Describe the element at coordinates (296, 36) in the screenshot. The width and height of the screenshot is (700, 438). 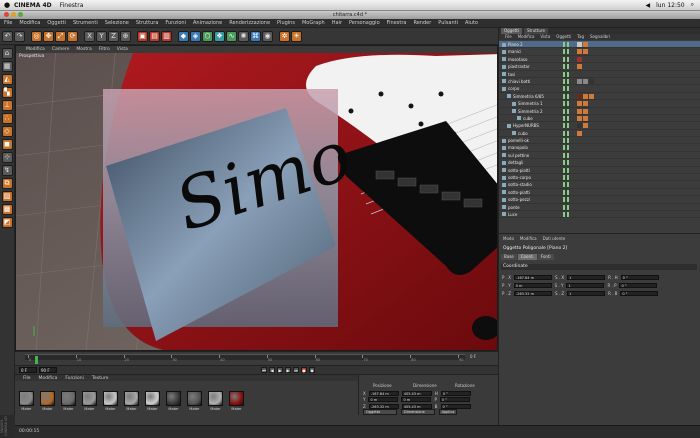
I see `sky-icon: ☀` at that location.